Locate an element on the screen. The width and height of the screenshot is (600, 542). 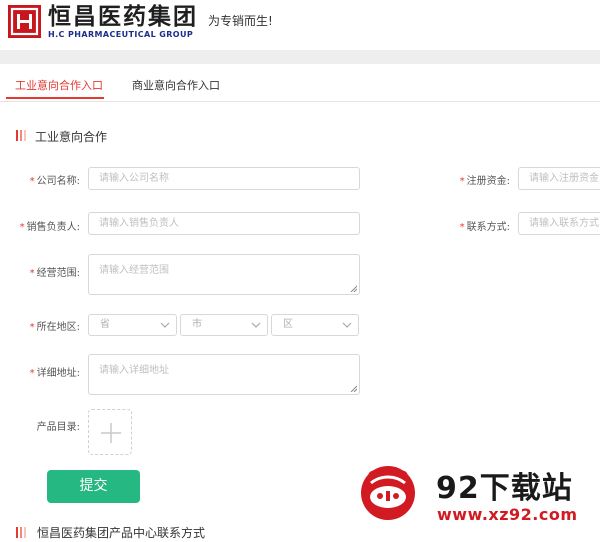
submit-button: 提交 is located at coordinates (93, 486).